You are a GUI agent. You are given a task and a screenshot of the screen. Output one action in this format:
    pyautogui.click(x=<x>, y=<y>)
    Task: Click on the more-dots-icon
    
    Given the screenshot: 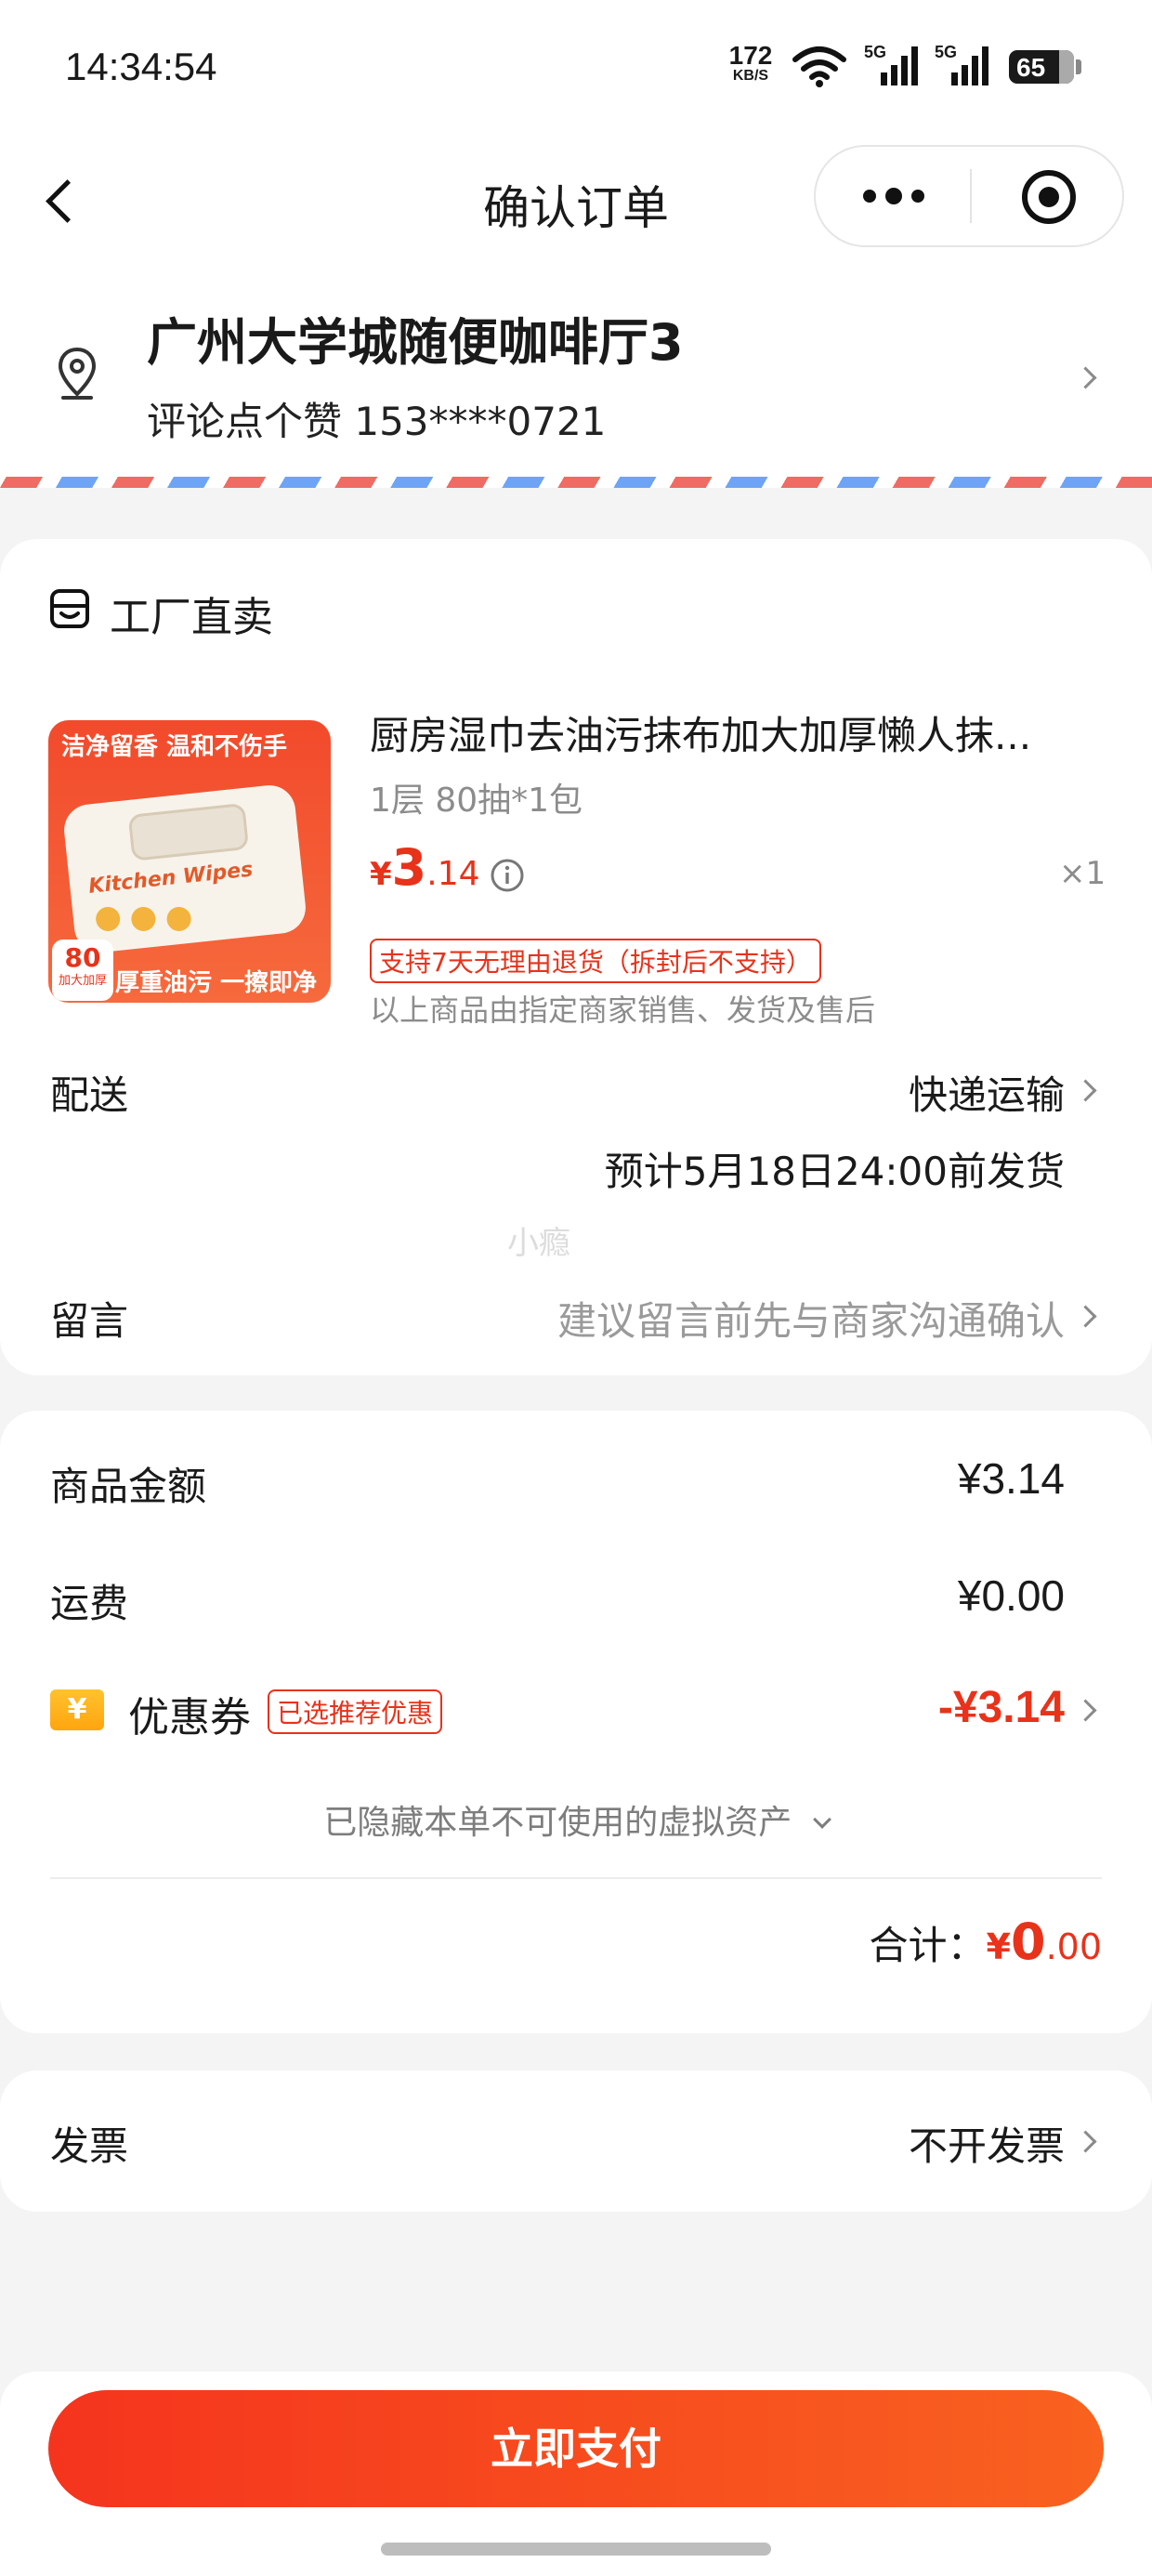 What is the action you would take?
    pyautogui.click(x=893, y=196)
    